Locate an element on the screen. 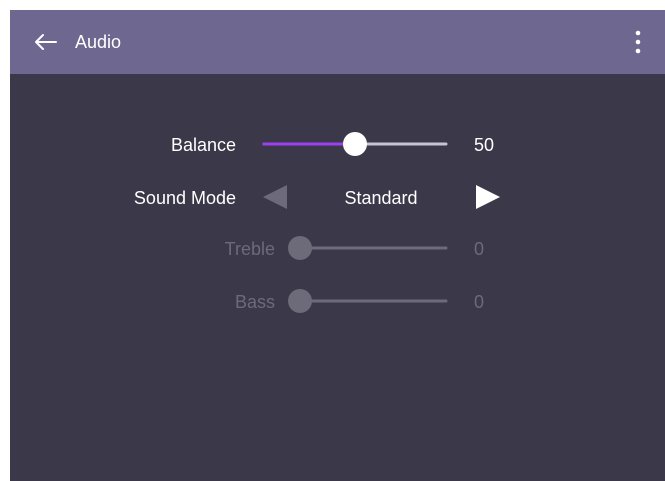 The image size is (665, 481). sound-mode-prev-button is located at coordinates (275, 197).